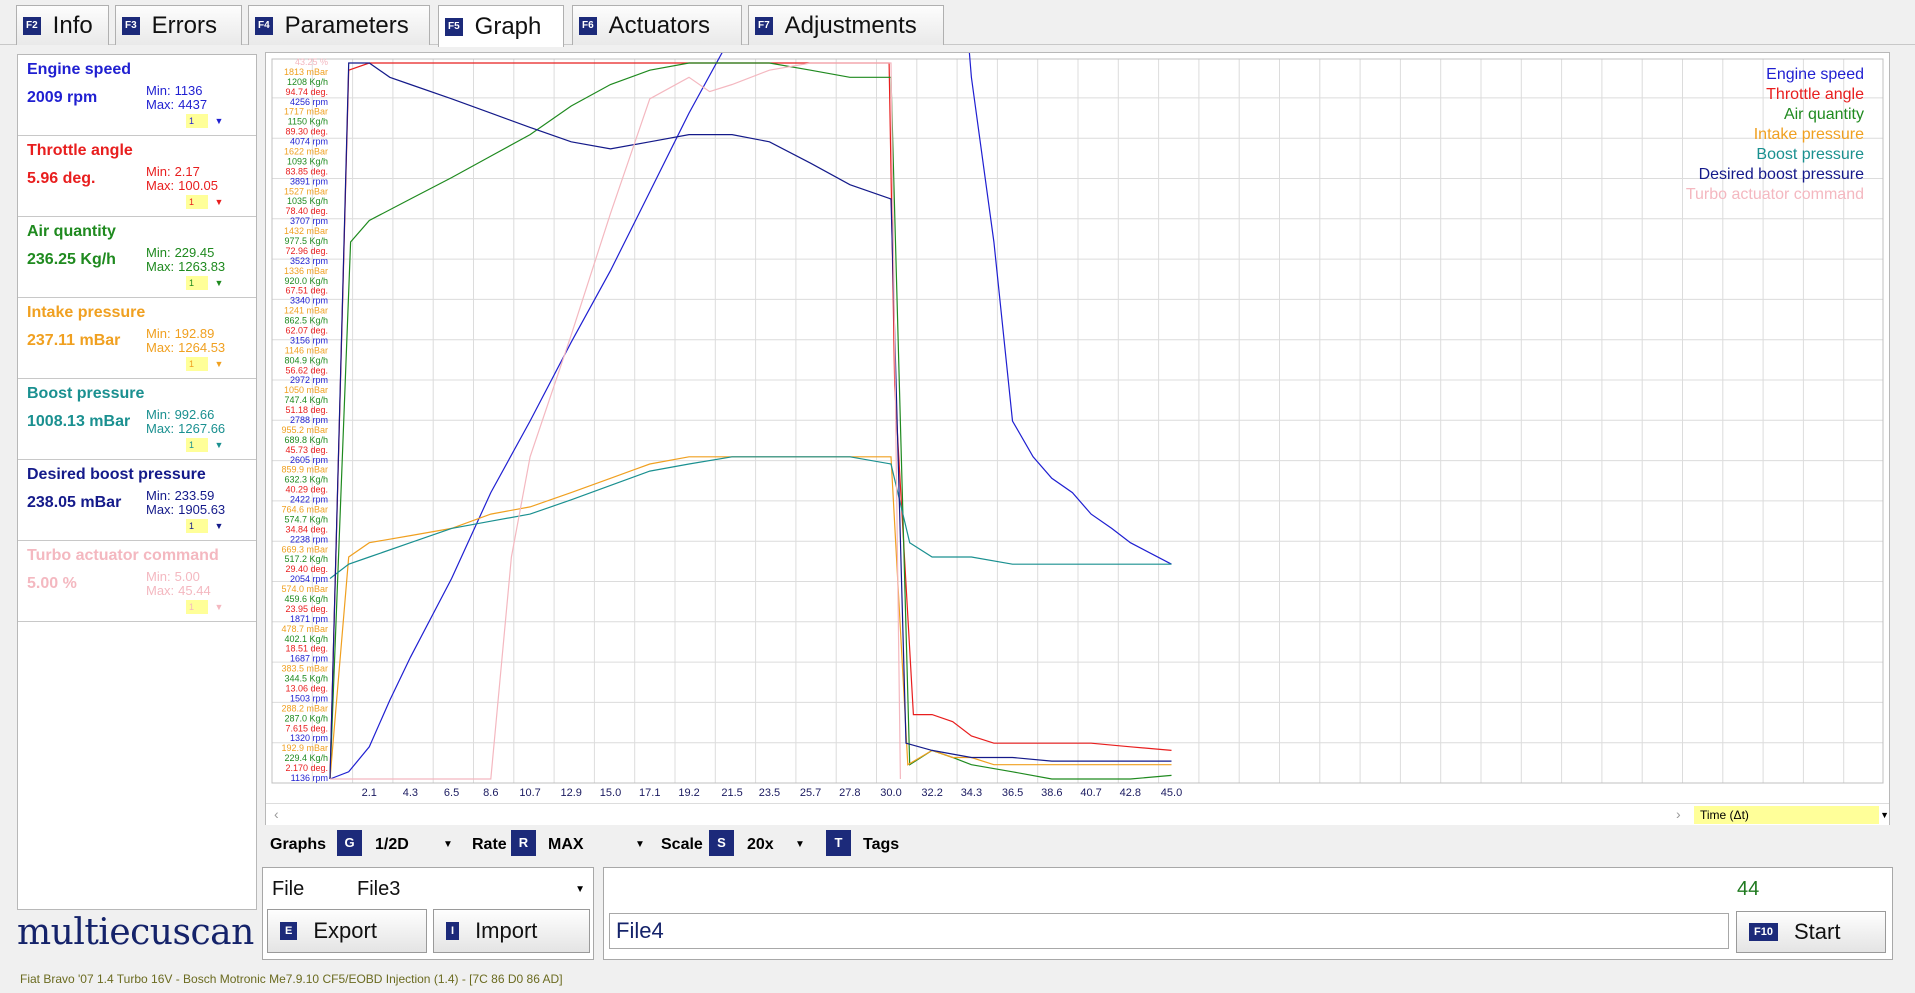 The image size is (1915, 993). What do you see at coordinates (202, 509) in the screenshot?
I see `max-value: 1905.63` at bounding box center [202, 509].